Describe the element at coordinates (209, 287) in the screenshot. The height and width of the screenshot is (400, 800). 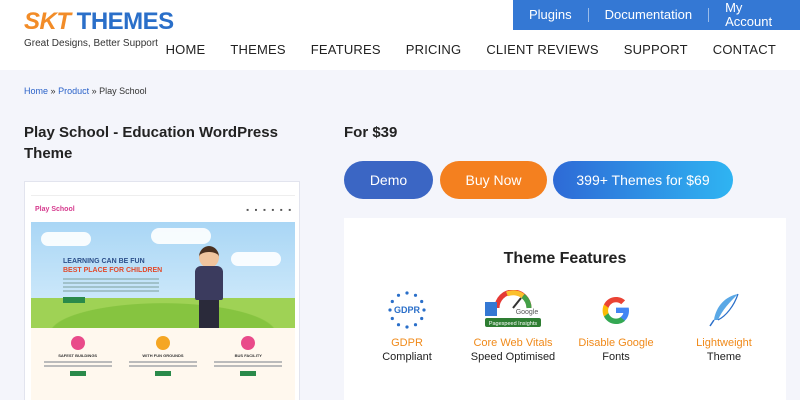
I see `preview-child-illustration` at that location.